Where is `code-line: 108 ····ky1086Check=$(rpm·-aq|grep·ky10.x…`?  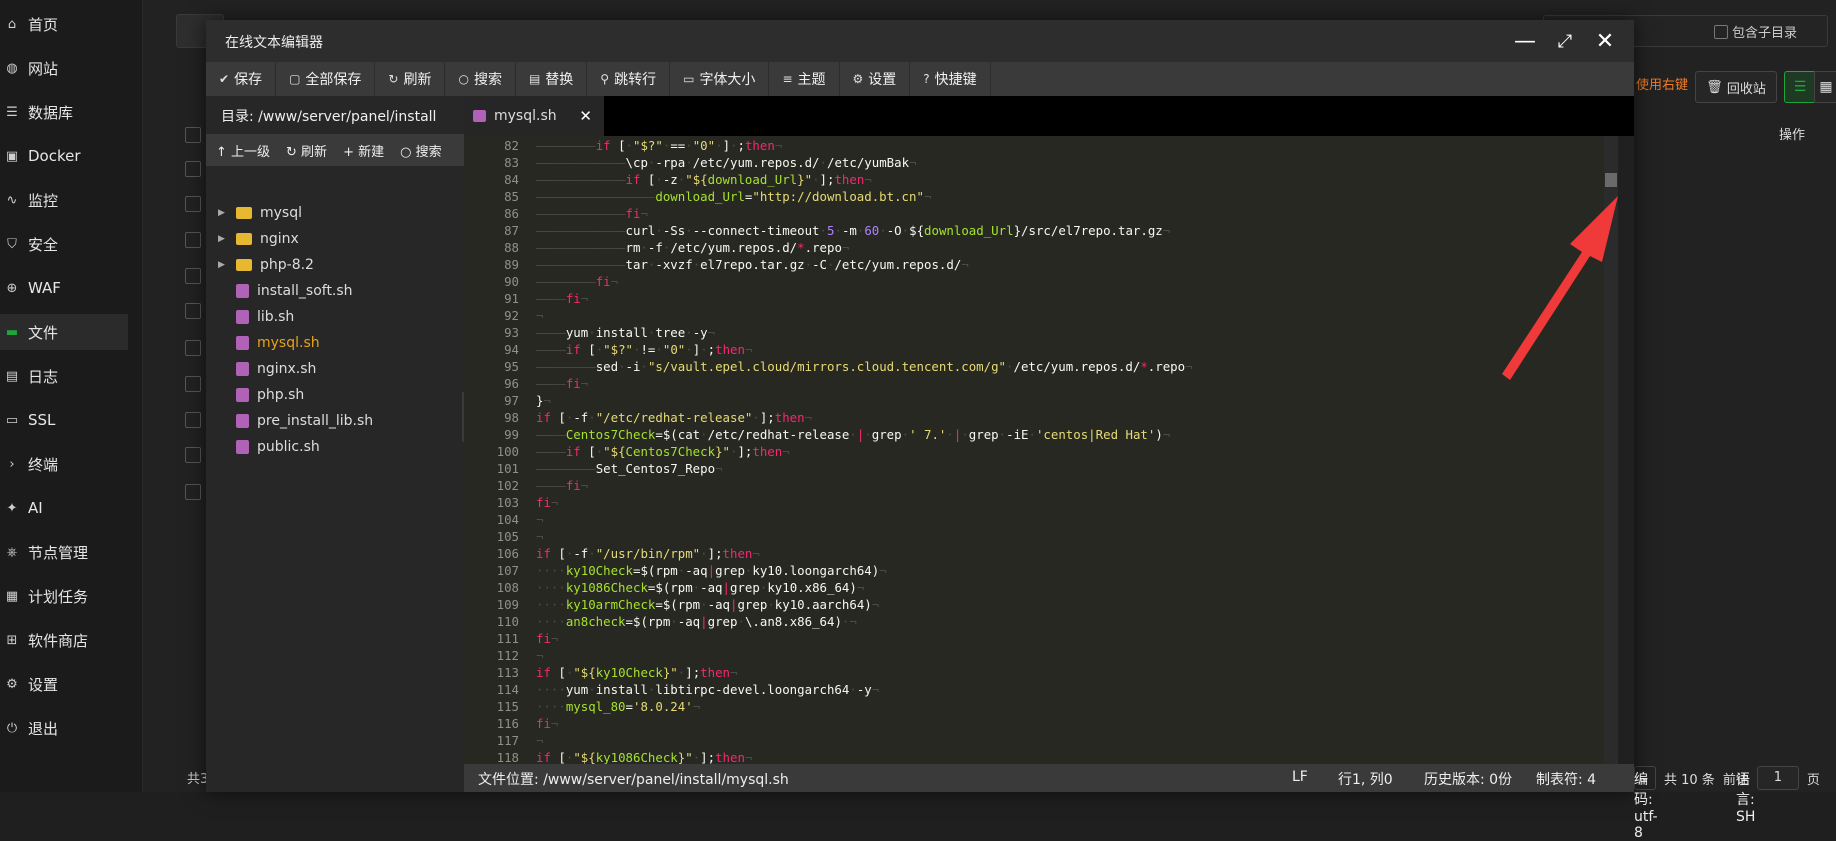
code-line: 108 ····ky1086Check=$(rpm·-aq|grep·ky10.x… is located at coordinates (1034, 587).